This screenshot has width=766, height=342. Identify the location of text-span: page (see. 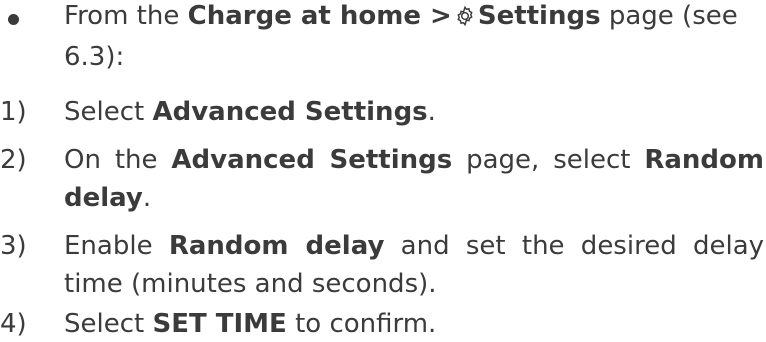
(669, 16).